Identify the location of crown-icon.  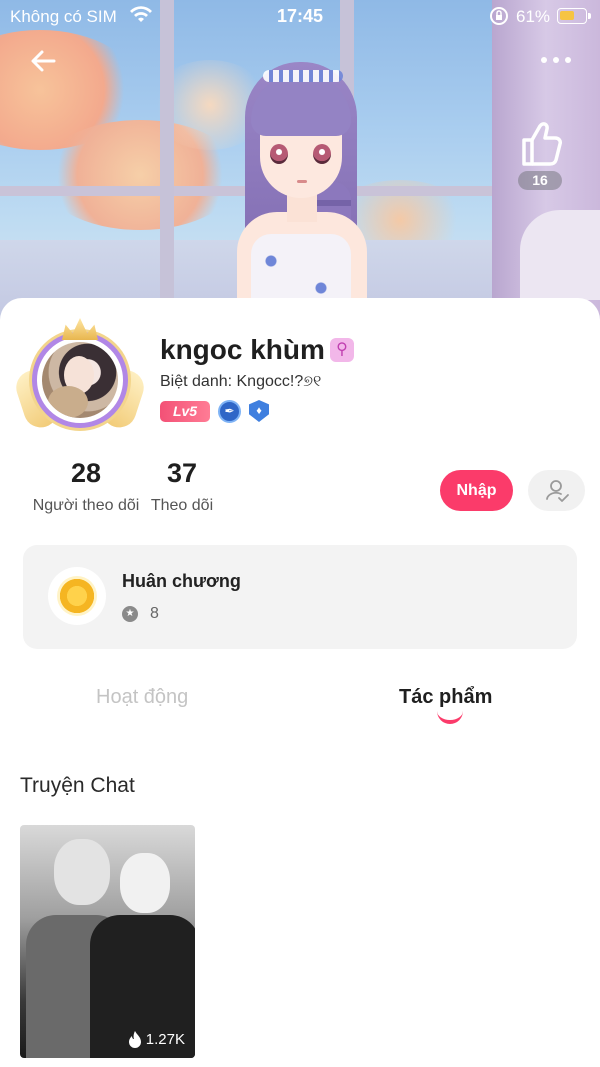
(80, 329).